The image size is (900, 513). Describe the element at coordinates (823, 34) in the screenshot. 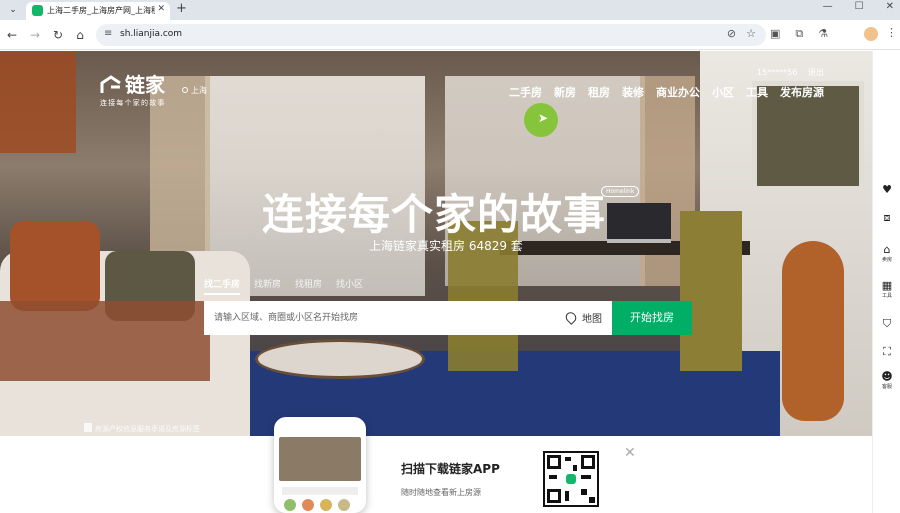

I see `labs-icon: ⚗` at that location.